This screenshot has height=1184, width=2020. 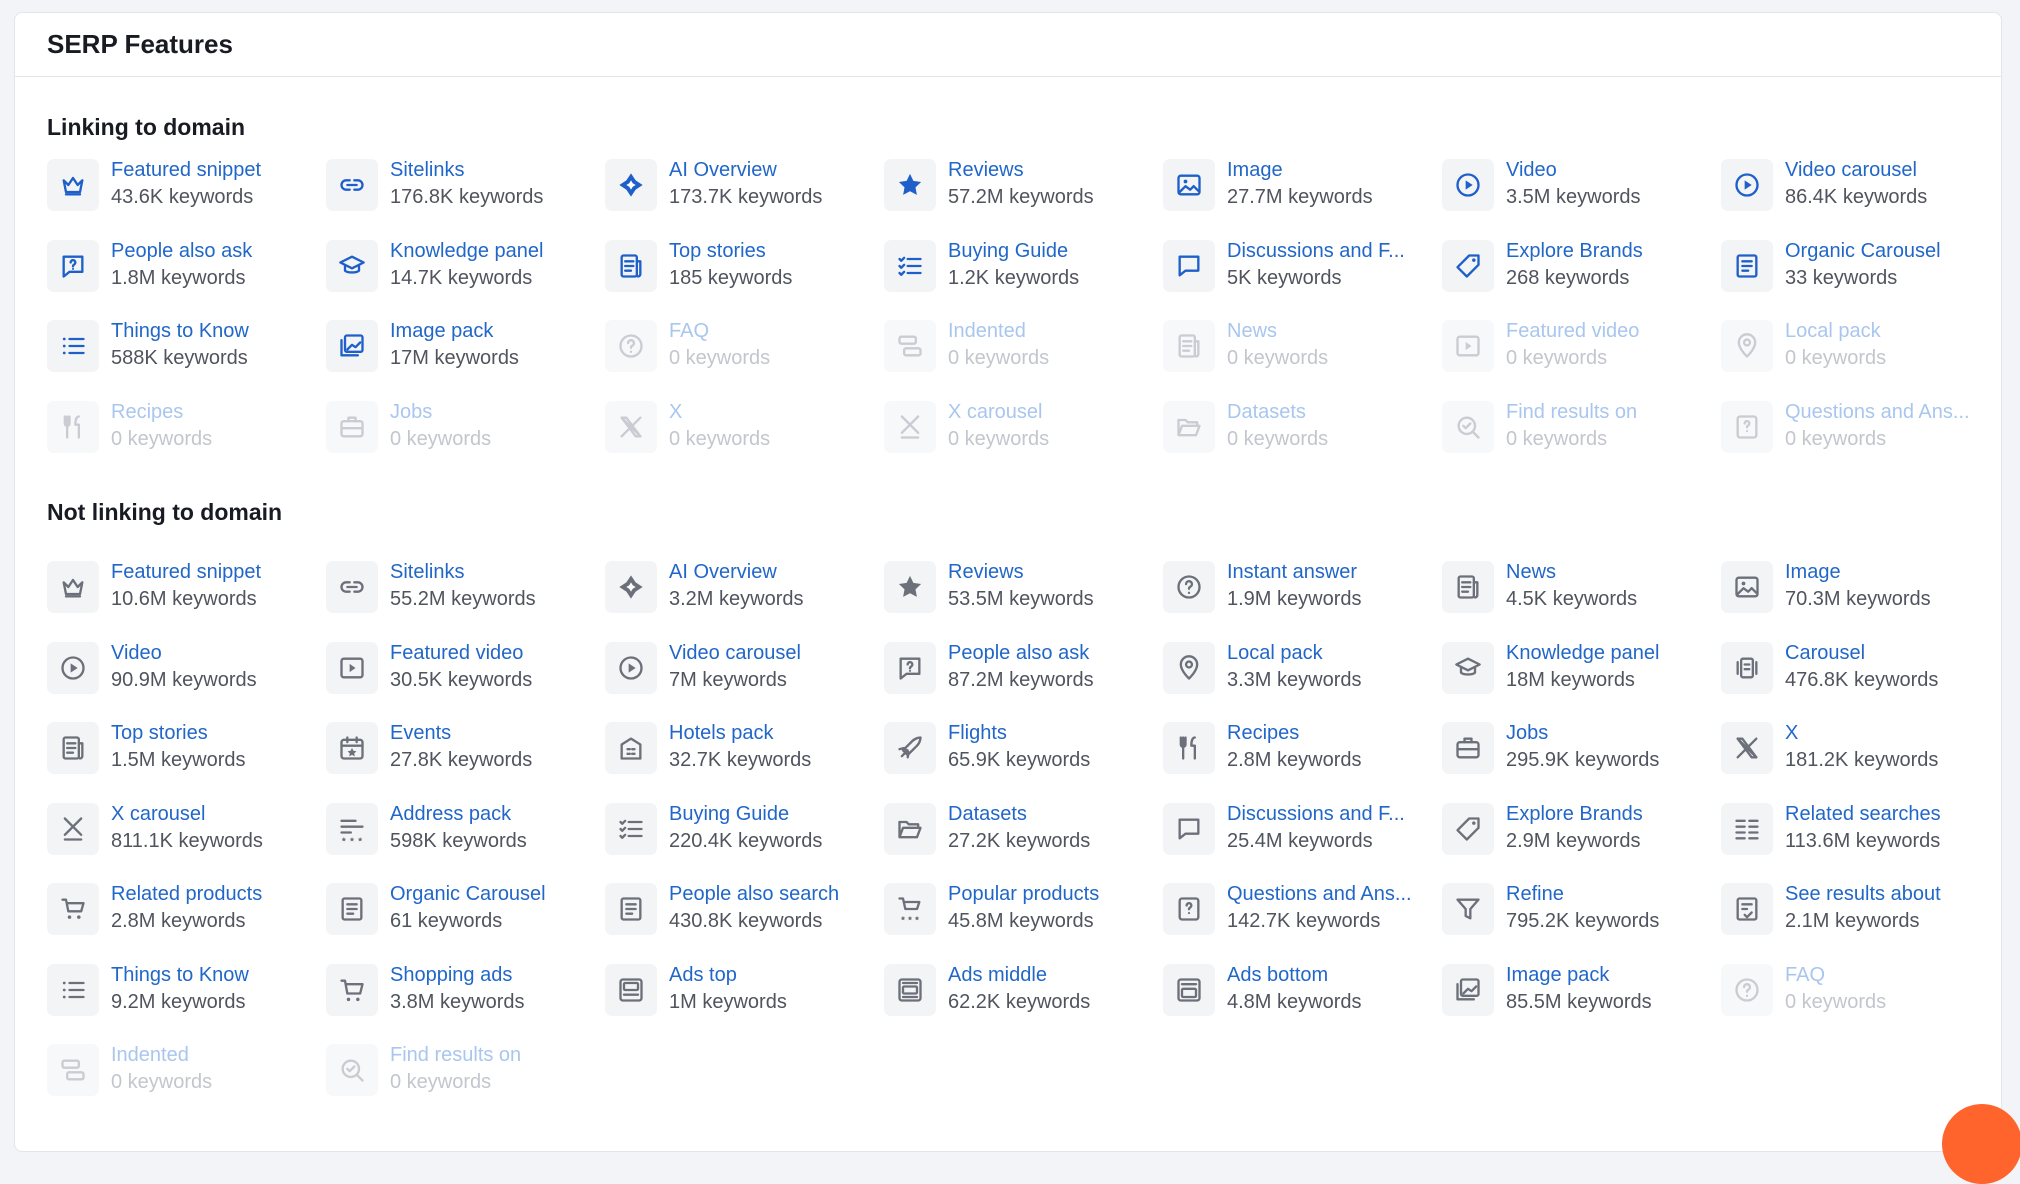 I want to click on feature-label: Events, so click(x=494, y=733).